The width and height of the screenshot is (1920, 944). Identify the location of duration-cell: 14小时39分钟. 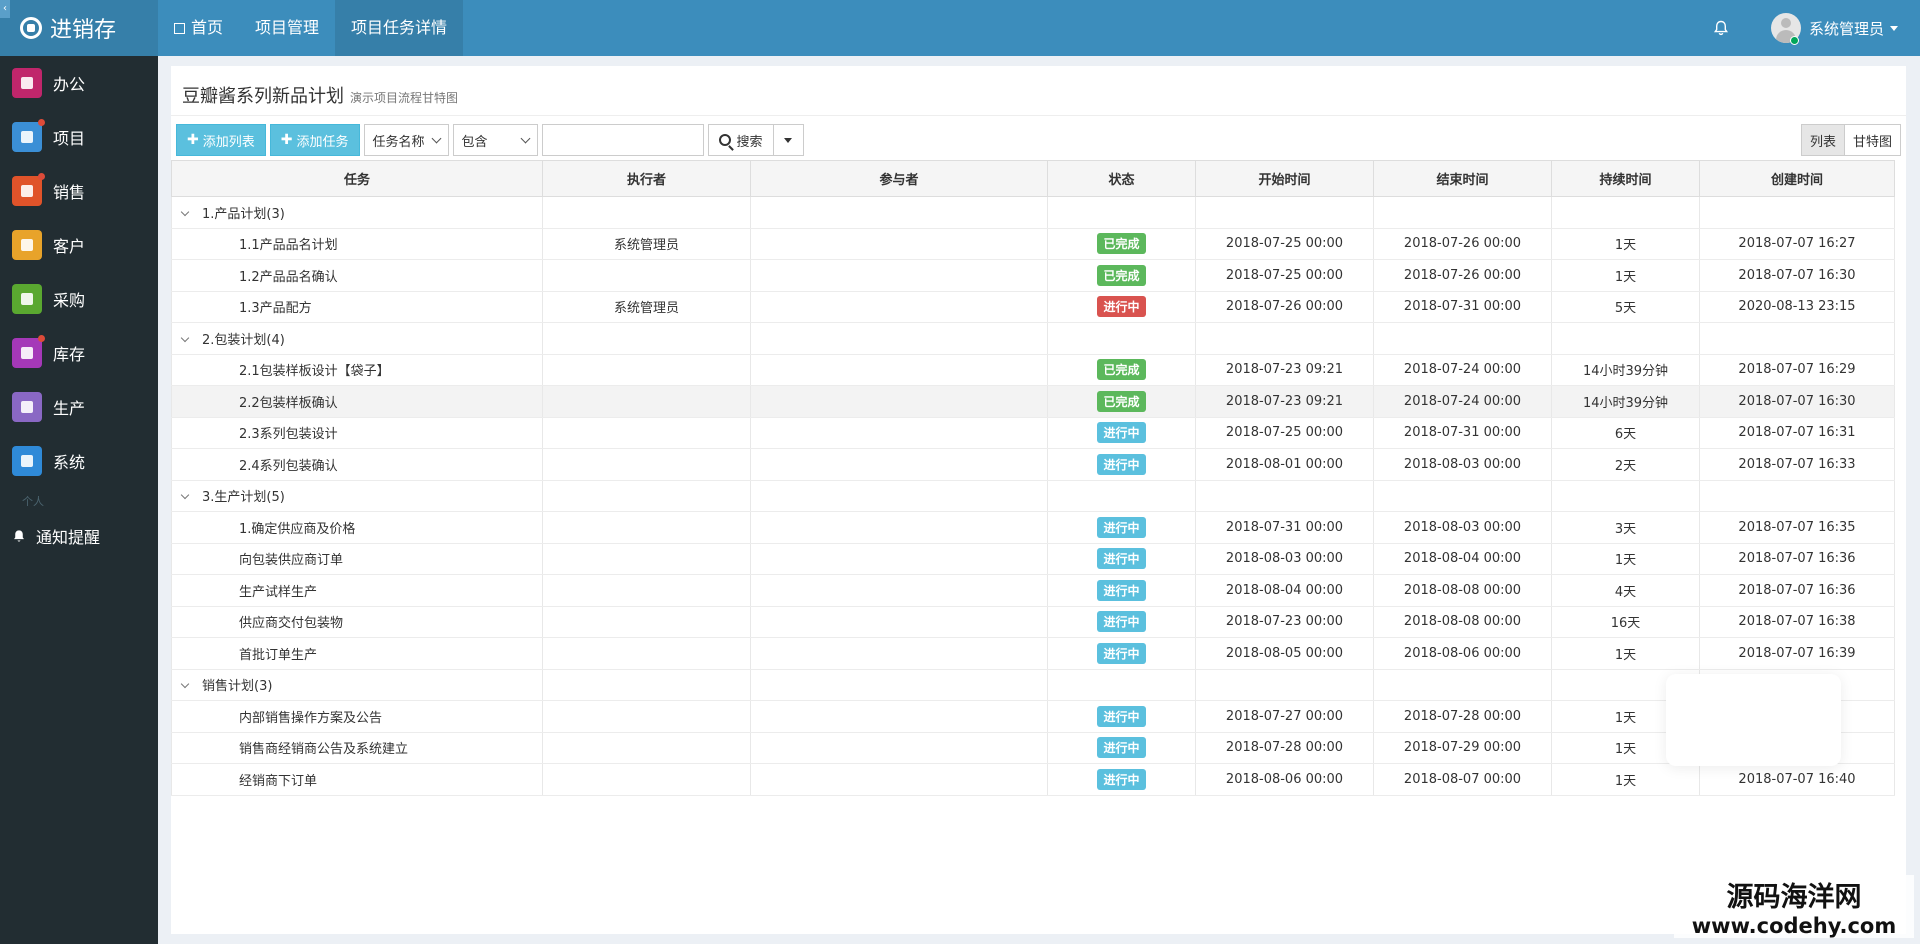
(1625, 370).